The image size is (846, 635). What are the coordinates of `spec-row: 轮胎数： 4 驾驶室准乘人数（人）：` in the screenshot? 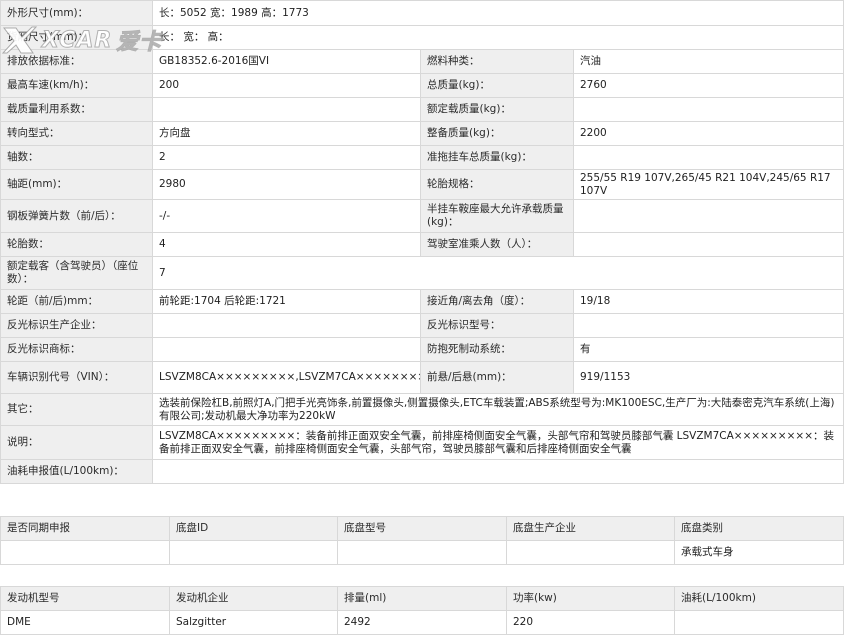 It's located at (422, 244).